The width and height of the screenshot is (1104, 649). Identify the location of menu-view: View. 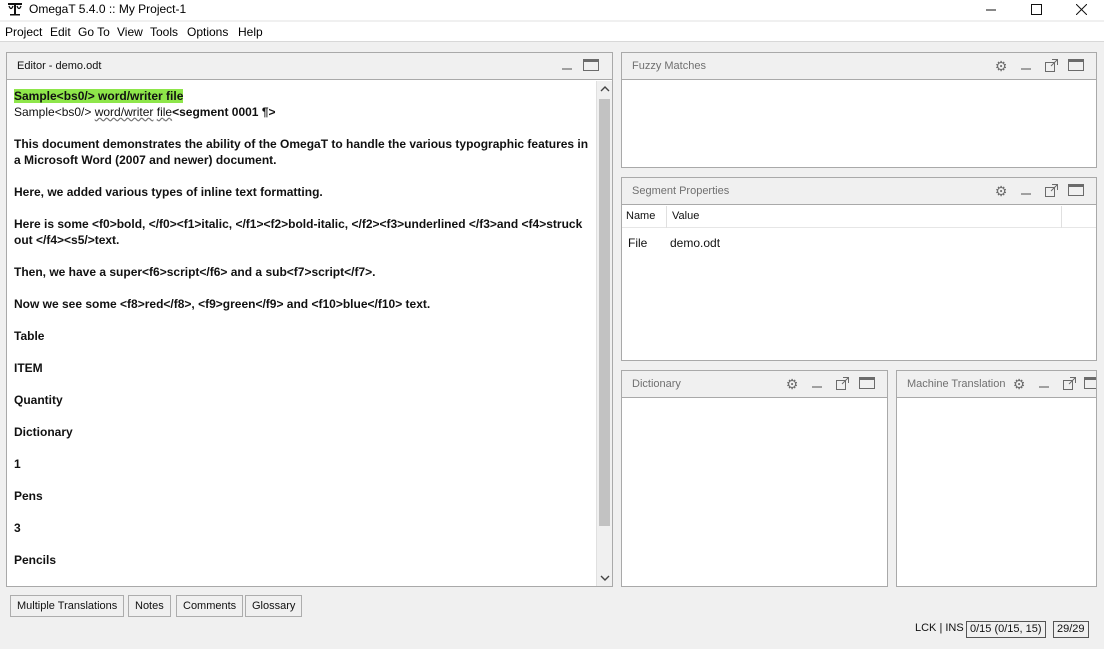
(130, 32).